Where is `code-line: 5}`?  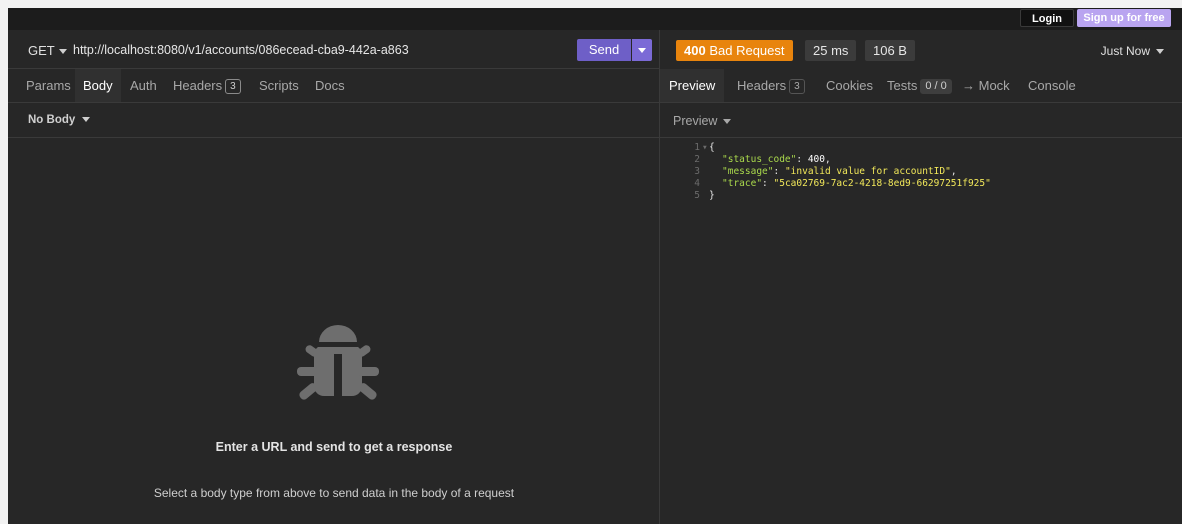 code-line: 5} is located at coordinates (910, 196).